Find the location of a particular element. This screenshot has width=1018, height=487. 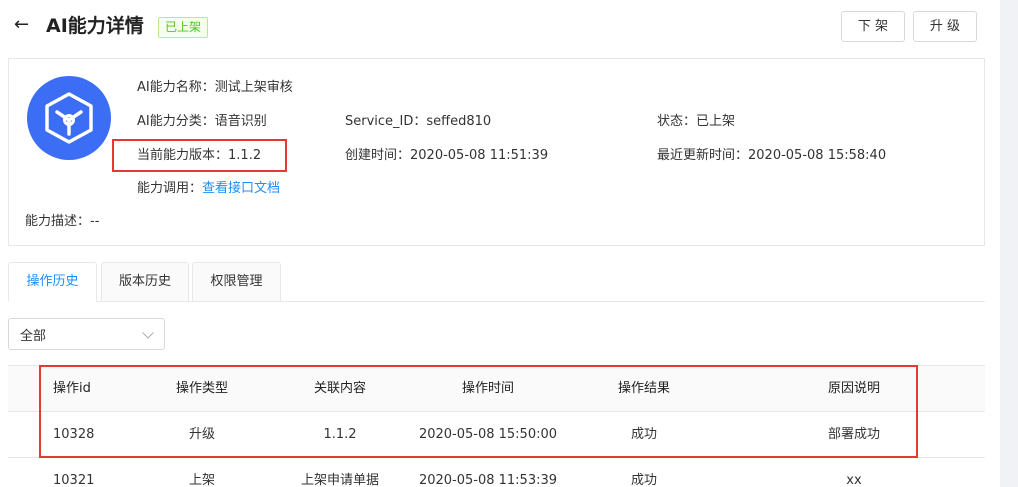

chevron-down-icon is located at coordinates (148, 333).